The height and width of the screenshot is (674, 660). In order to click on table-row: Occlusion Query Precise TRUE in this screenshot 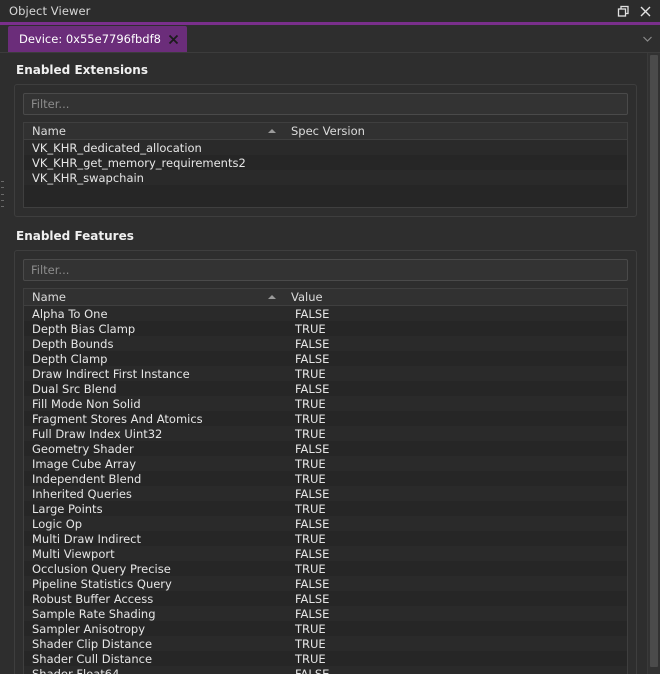, I will do `click(325, 568)`.